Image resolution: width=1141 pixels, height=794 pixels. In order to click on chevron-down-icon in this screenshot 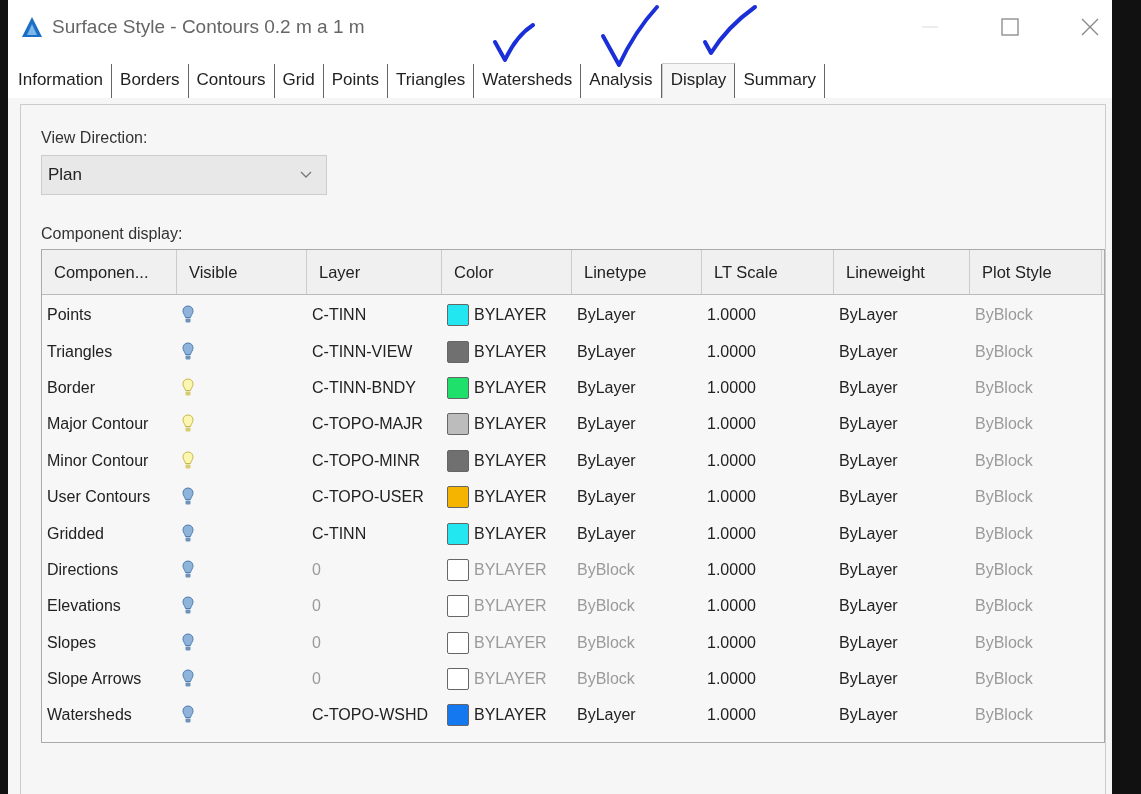, I will do `click(306, 175)`.